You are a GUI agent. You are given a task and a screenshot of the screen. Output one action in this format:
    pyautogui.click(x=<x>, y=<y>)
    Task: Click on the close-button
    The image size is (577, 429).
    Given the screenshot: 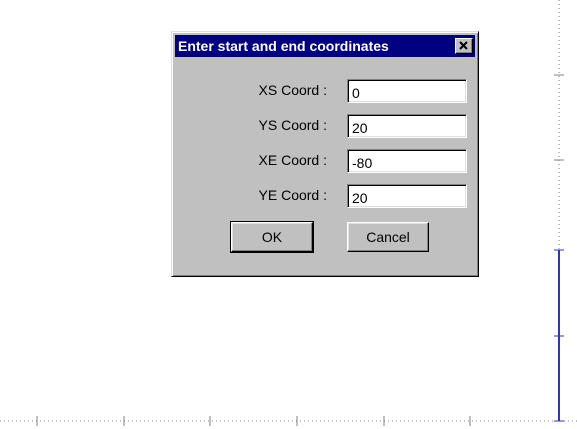 What is the action you would take?
    pyautogui.click(x=464, y=46)
    